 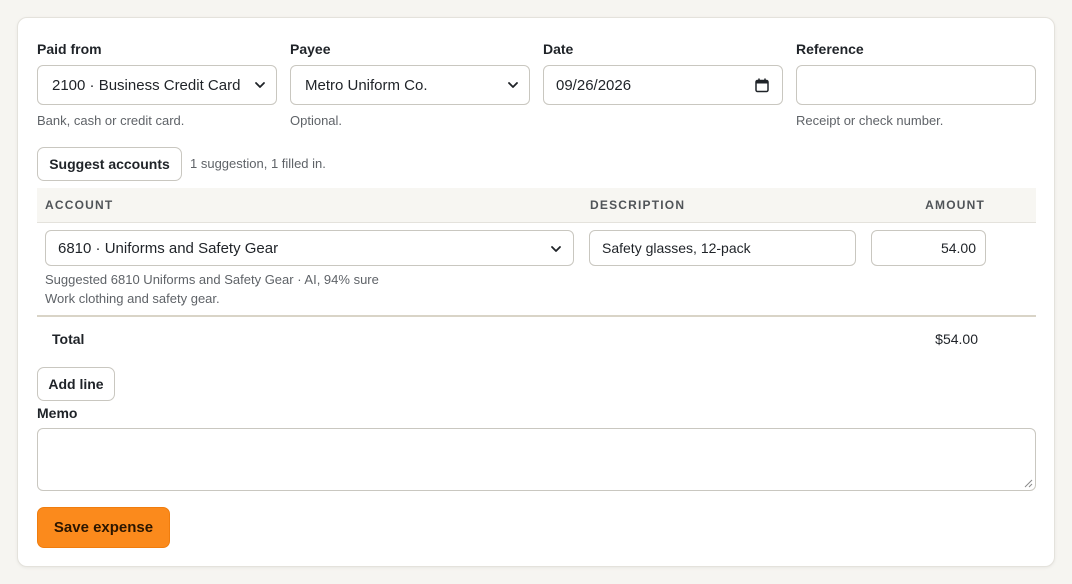 I want to click on reference-help: Receipt or check number., so click(x=870, y=120).